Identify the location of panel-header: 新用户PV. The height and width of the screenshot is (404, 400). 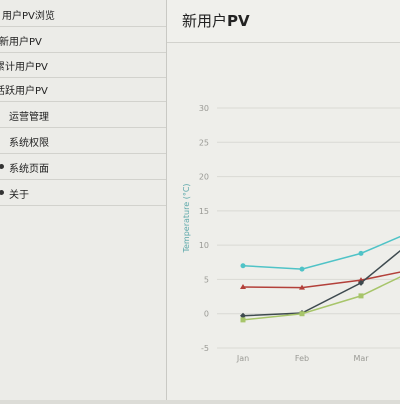
(283, 21).